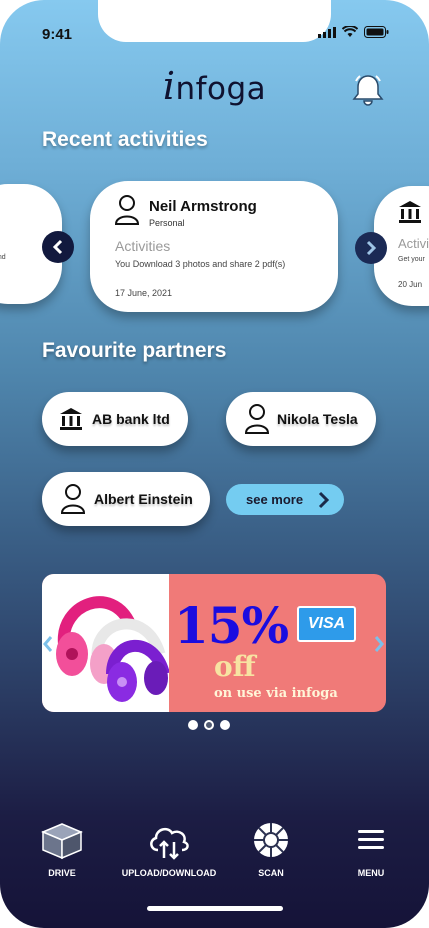 The image size is (429, 928). What do you see at coordinates (276, 693) in the screenshot?
I see `promo-subtitle: on use via infoga` at bounding box center [276, 693].